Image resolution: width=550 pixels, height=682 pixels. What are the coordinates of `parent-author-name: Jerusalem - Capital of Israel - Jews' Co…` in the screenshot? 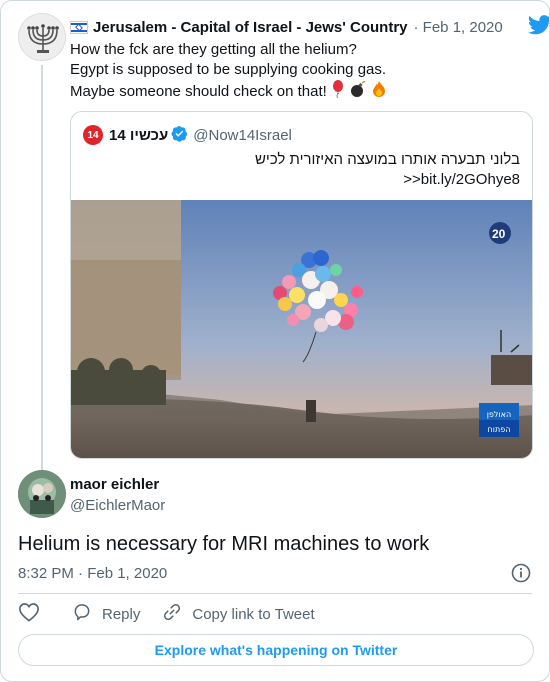 It's located at (250, 27).